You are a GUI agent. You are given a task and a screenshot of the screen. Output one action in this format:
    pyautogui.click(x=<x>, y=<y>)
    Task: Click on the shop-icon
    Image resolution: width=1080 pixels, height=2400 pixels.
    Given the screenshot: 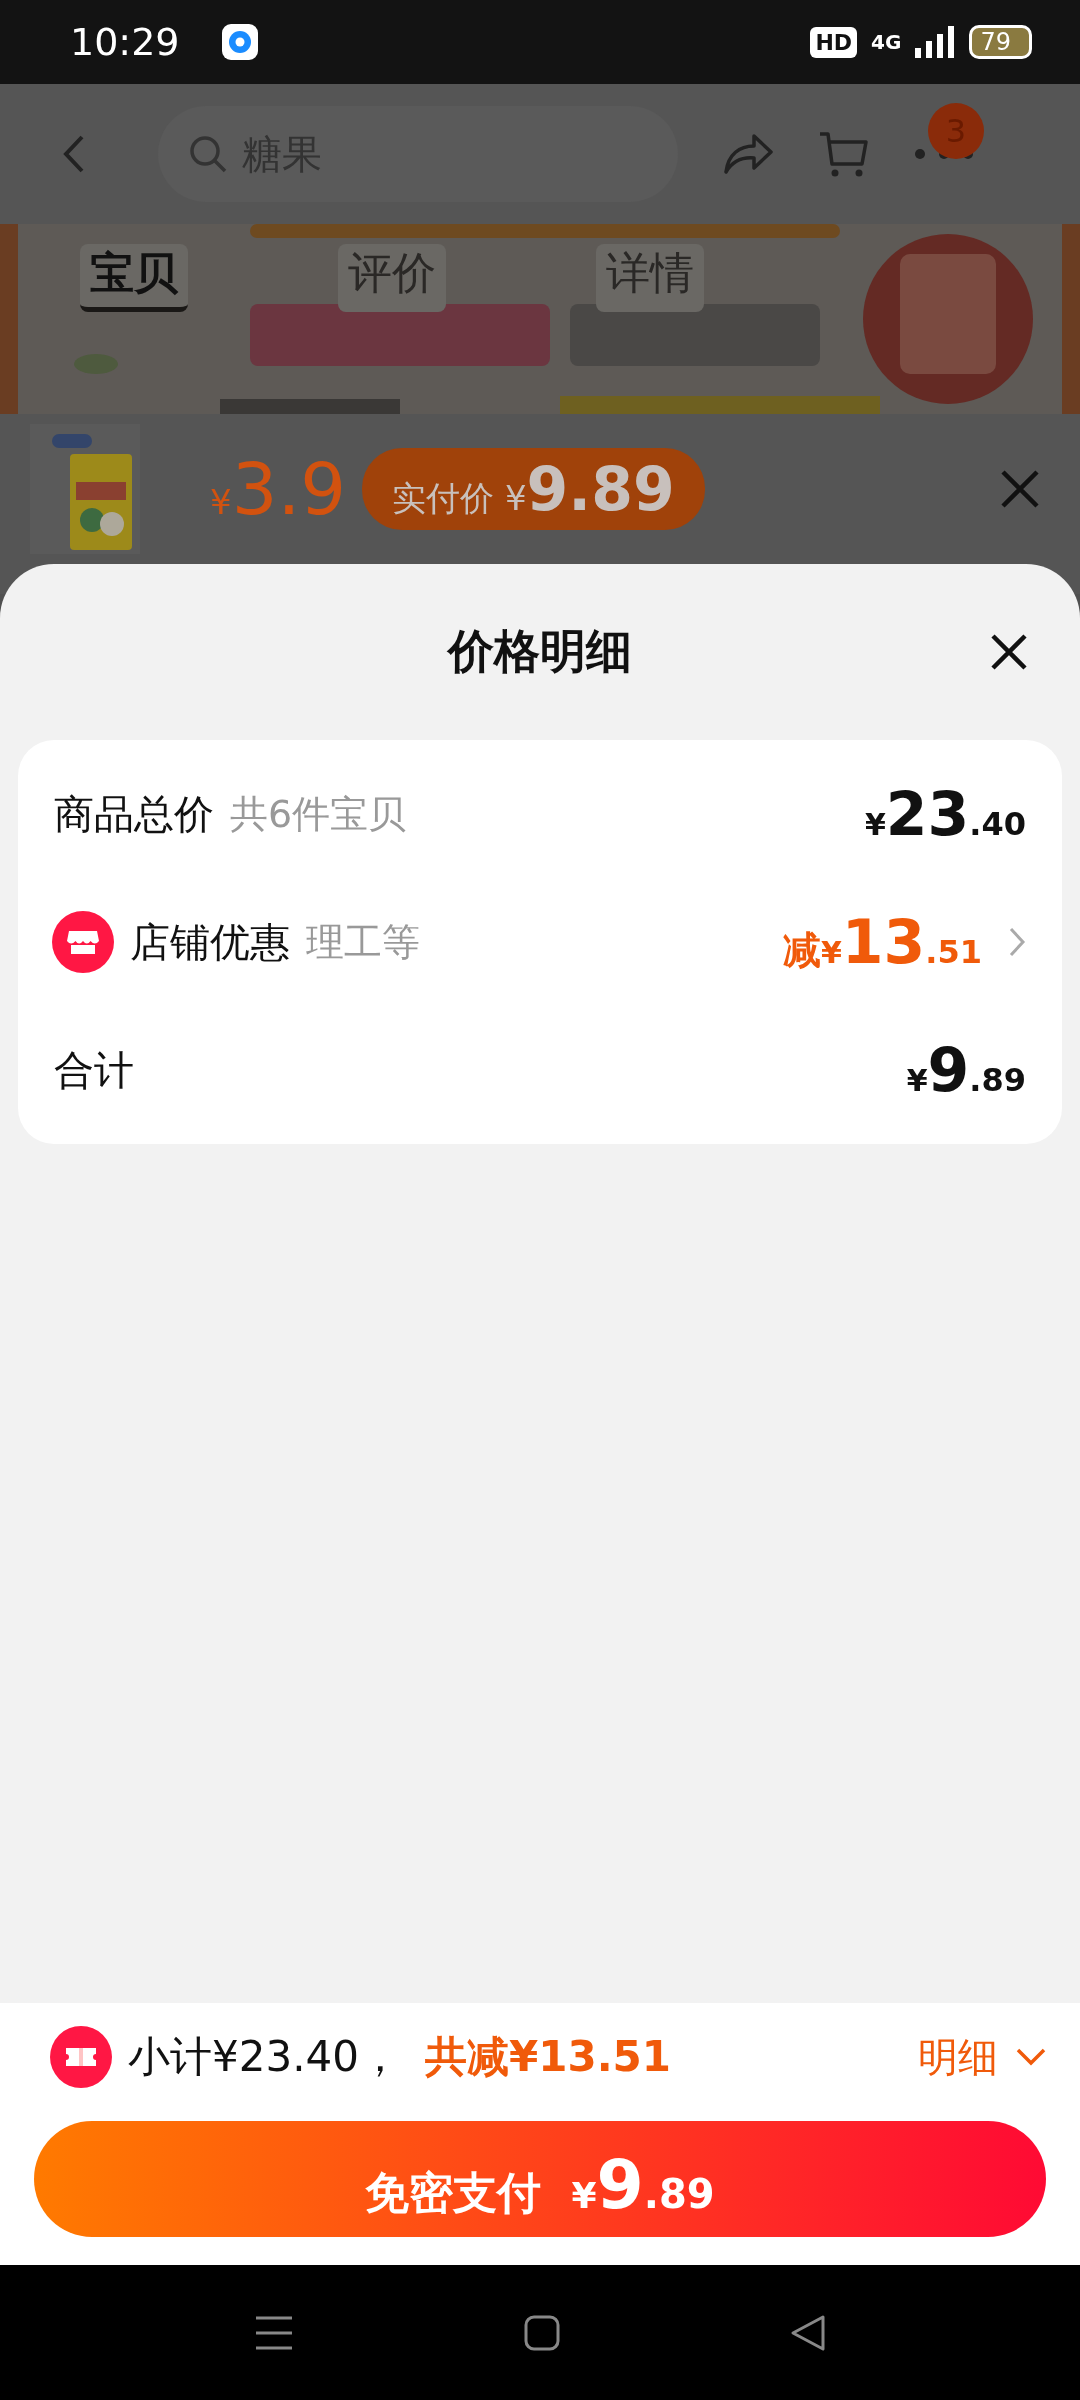 What is the action you would take?
    pyautogui.click(x=83, y=942)
    